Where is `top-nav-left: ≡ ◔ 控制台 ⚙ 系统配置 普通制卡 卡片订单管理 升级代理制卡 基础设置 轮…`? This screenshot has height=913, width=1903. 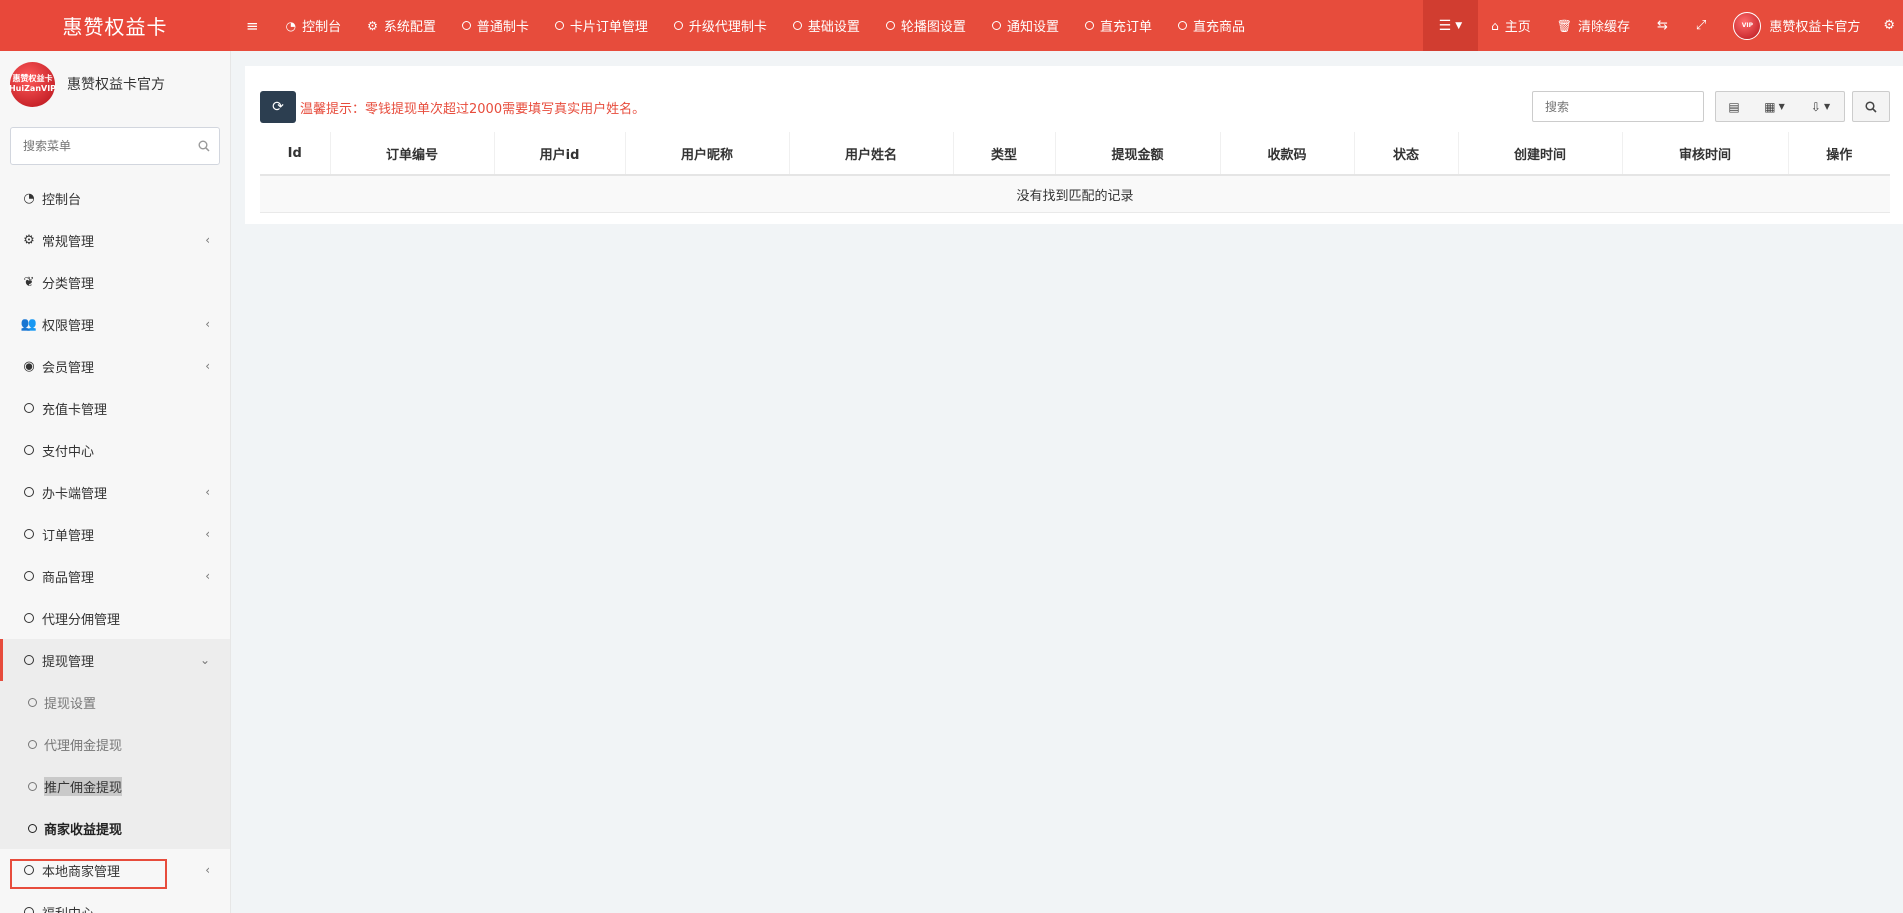
top-nav-left: ≡ ◔ 控制台 ⚙ 系统配置 普通制卡 卡片订单管理 升级代理制卡 基础设置 轮… is located at coordinates (744, 25).